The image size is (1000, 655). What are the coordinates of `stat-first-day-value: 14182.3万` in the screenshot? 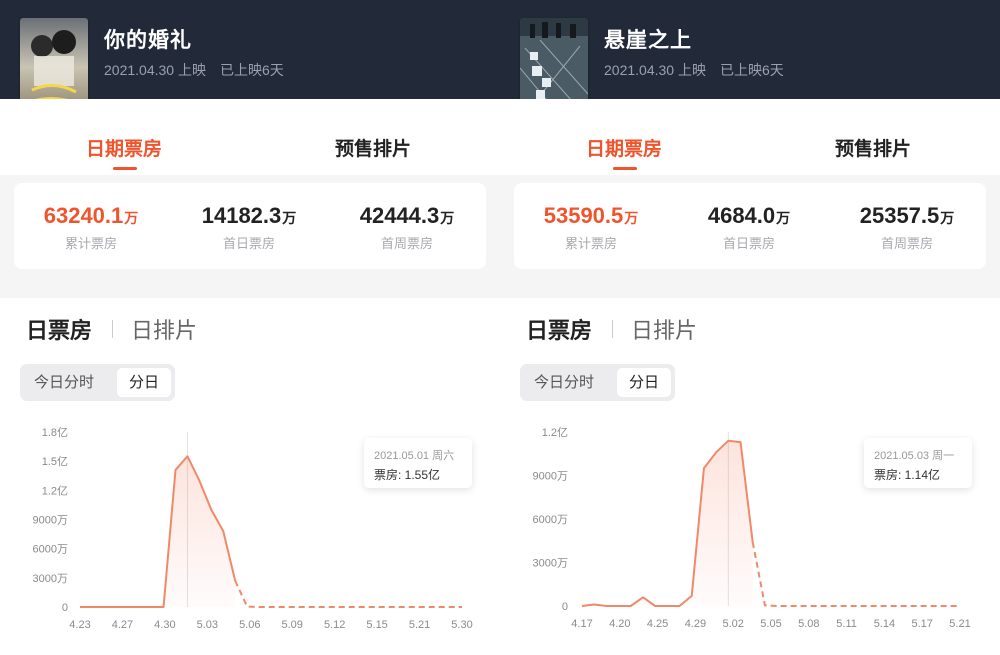 It's located at (249, 215).